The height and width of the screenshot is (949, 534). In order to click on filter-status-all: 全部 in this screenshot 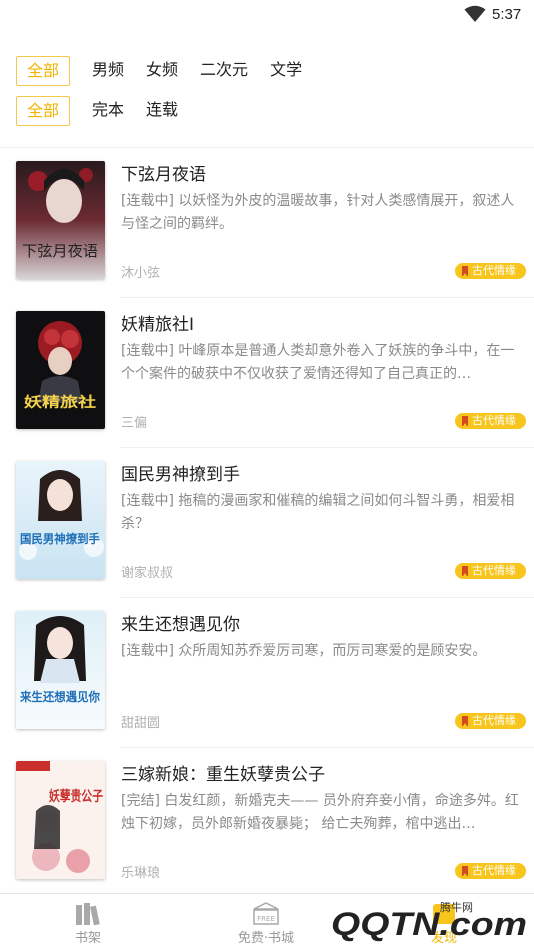, I will do `click(43, 111)`.